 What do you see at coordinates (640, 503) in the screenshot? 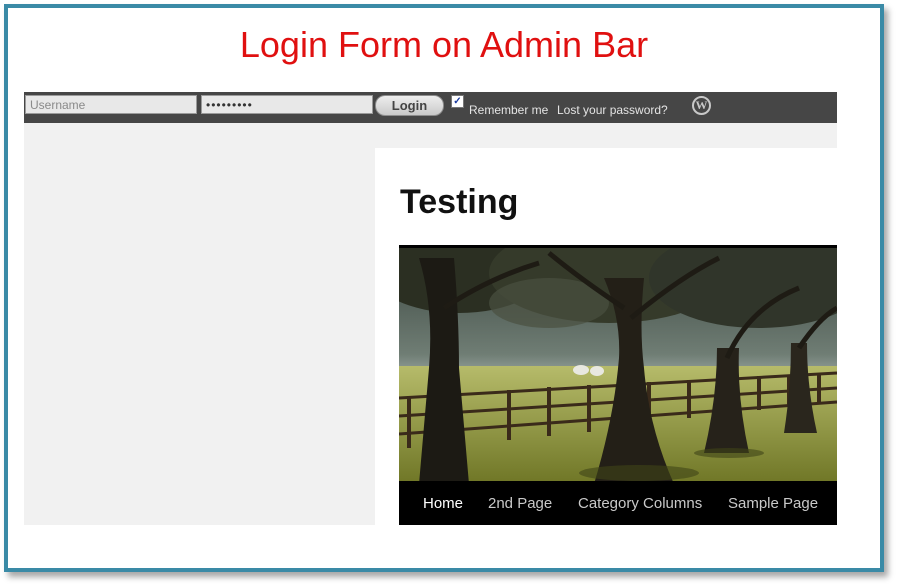
I see `nav-item-category-columns: Category Columns` at bounding box center [640, 503].